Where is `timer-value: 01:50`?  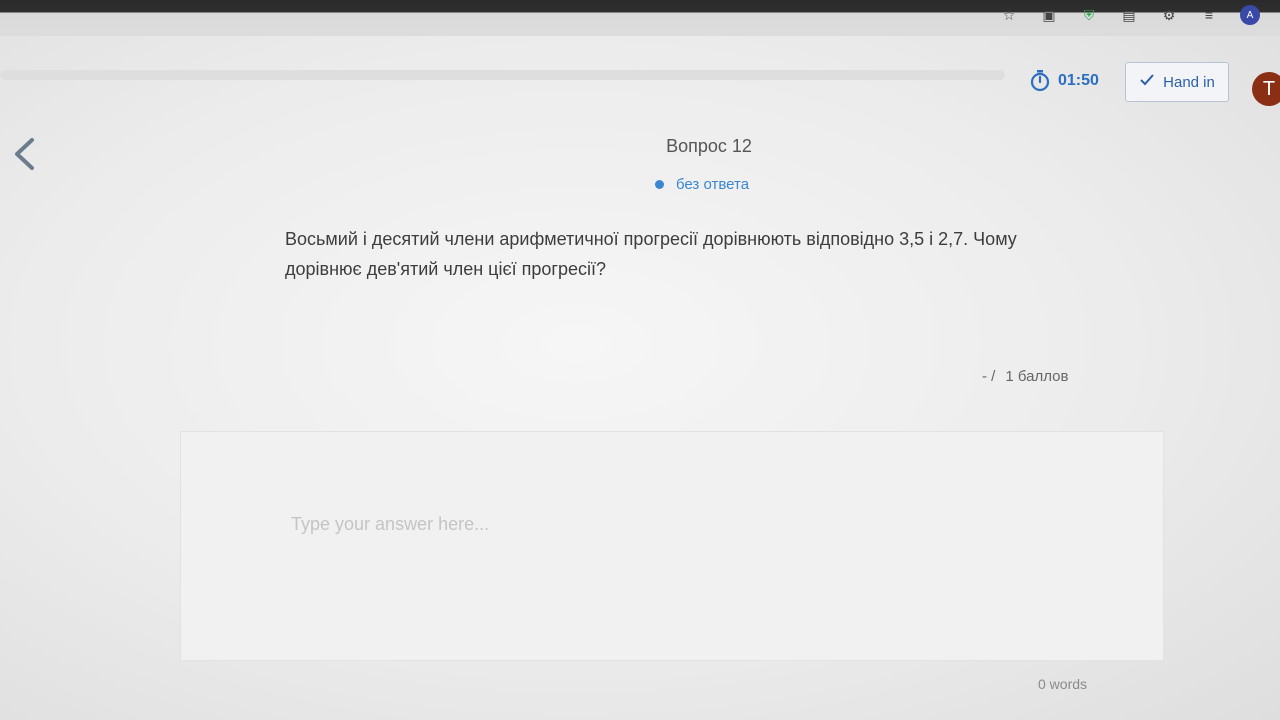
timer-value: 01:50 is located at coordinates (1078, 80).